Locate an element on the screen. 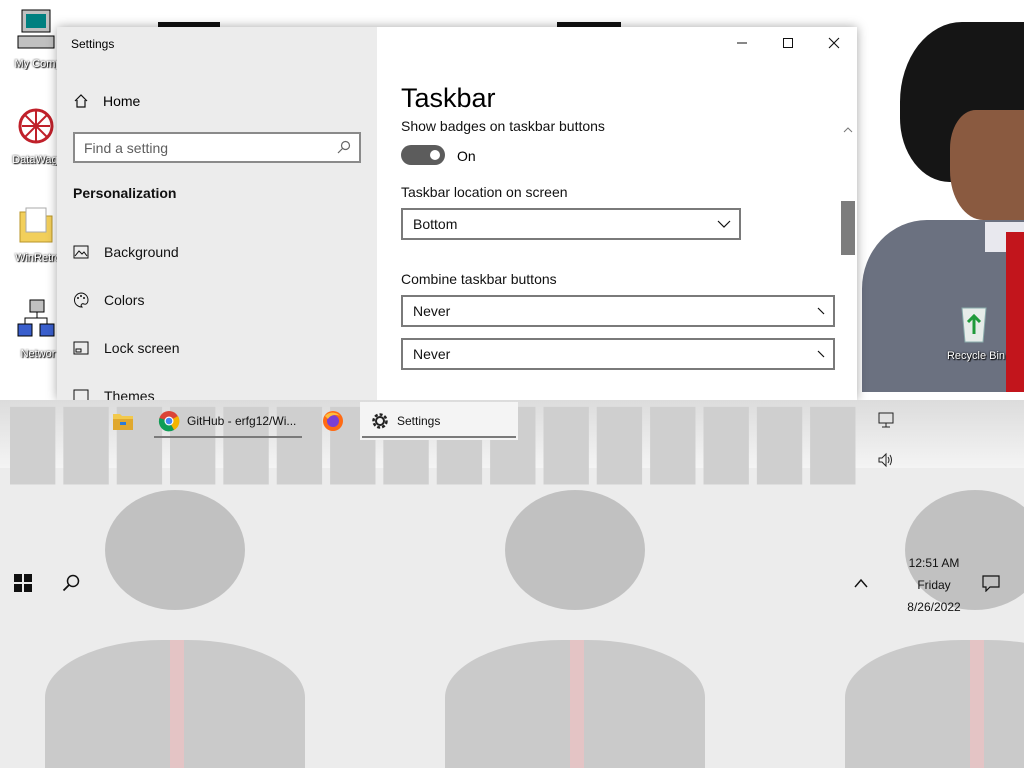  close-button is located at coordinates (834, 43).